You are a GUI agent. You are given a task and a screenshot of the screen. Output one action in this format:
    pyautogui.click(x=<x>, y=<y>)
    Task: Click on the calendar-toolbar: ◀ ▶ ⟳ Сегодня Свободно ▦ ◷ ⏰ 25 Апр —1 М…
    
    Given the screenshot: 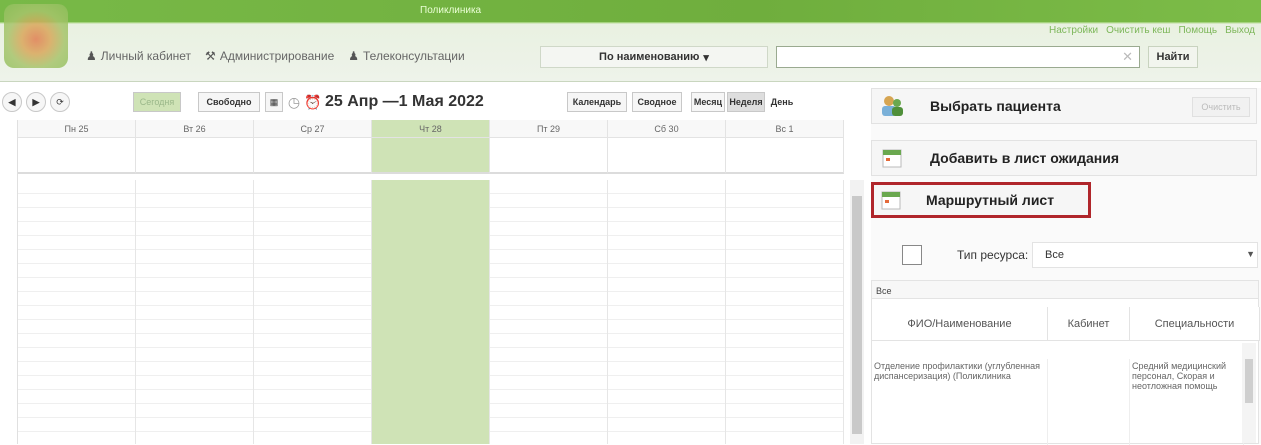 What is the action you would take?
    pyautogui.click(x=434, y=103)
    